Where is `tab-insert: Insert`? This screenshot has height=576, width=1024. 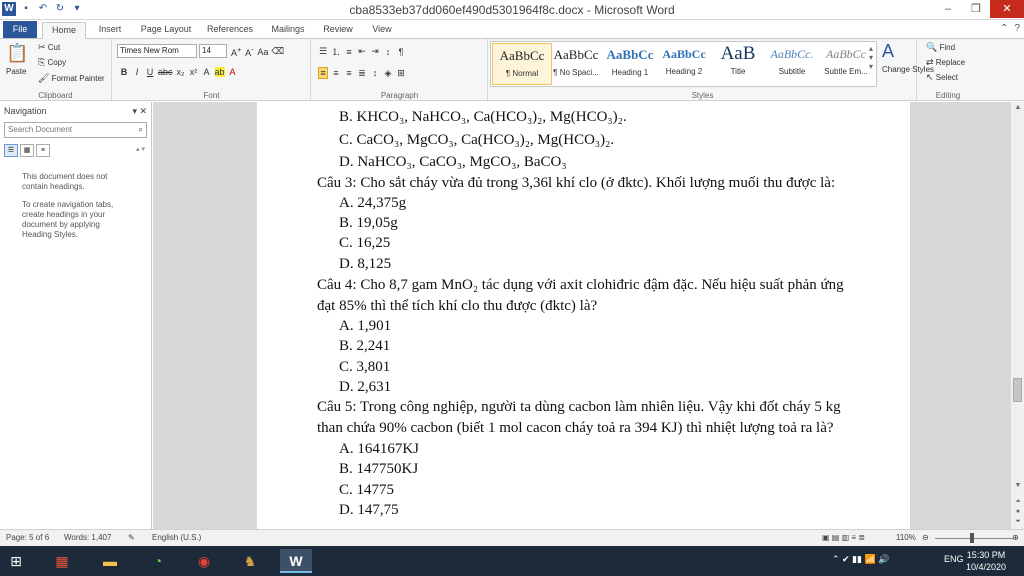
tab-insert: Insert is located at coordinates (110, 30).